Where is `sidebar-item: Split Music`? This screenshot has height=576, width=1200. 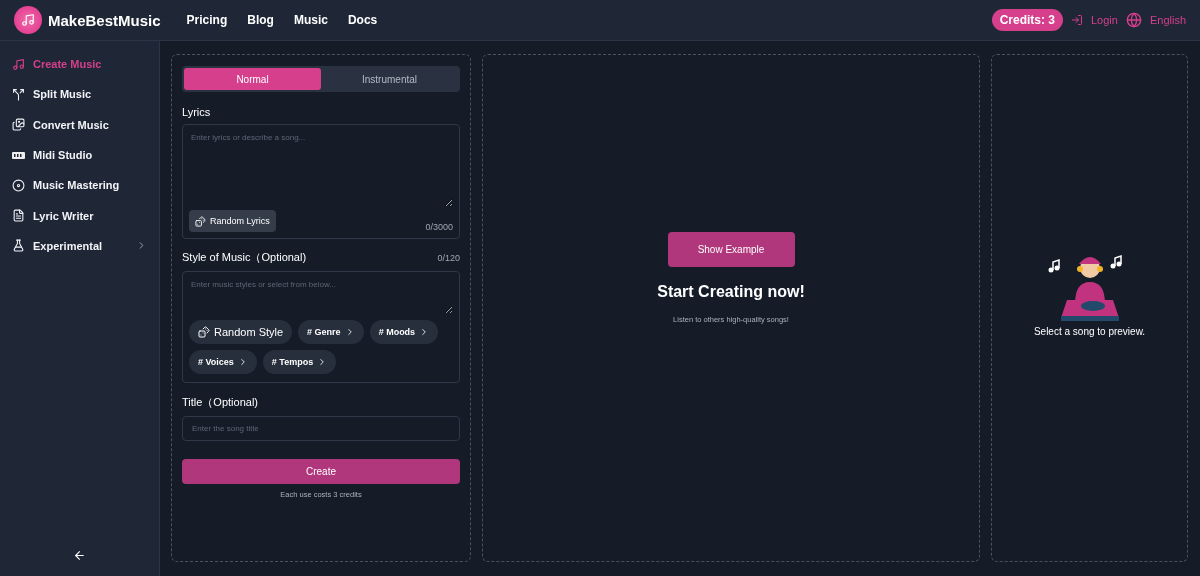 sidebar-item: Split Music is located at coordinates (79, 94).